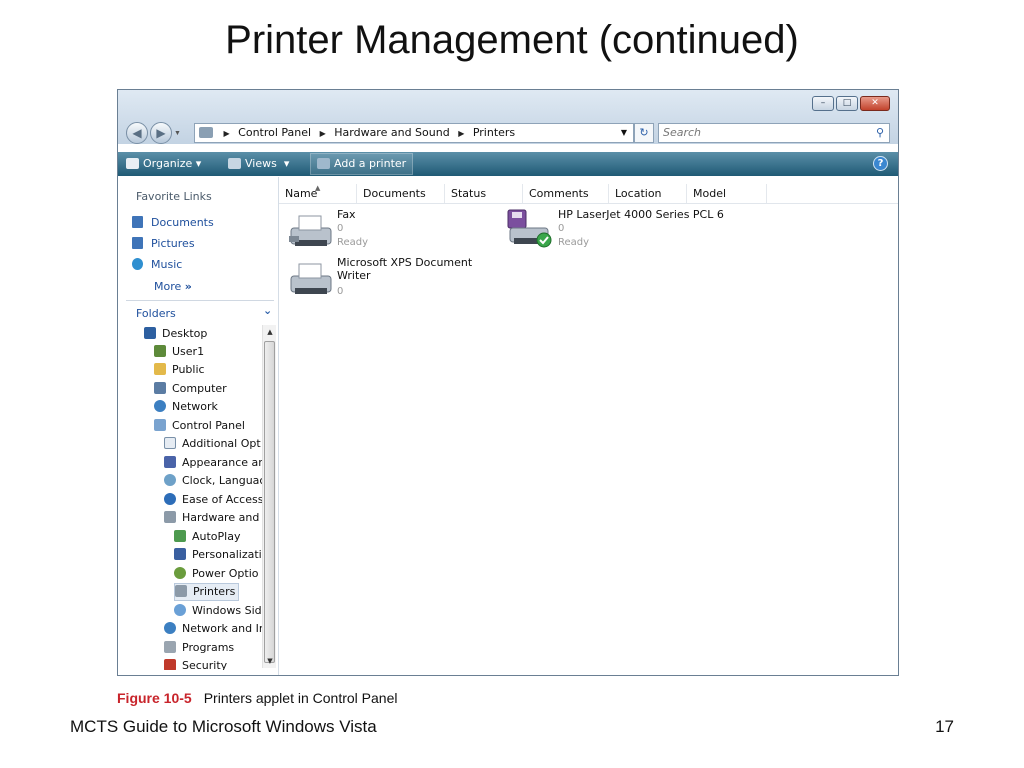 The width and height of the screenshot is (1024, 768). I want to click on column-documents: Documents, so click(401, 193).